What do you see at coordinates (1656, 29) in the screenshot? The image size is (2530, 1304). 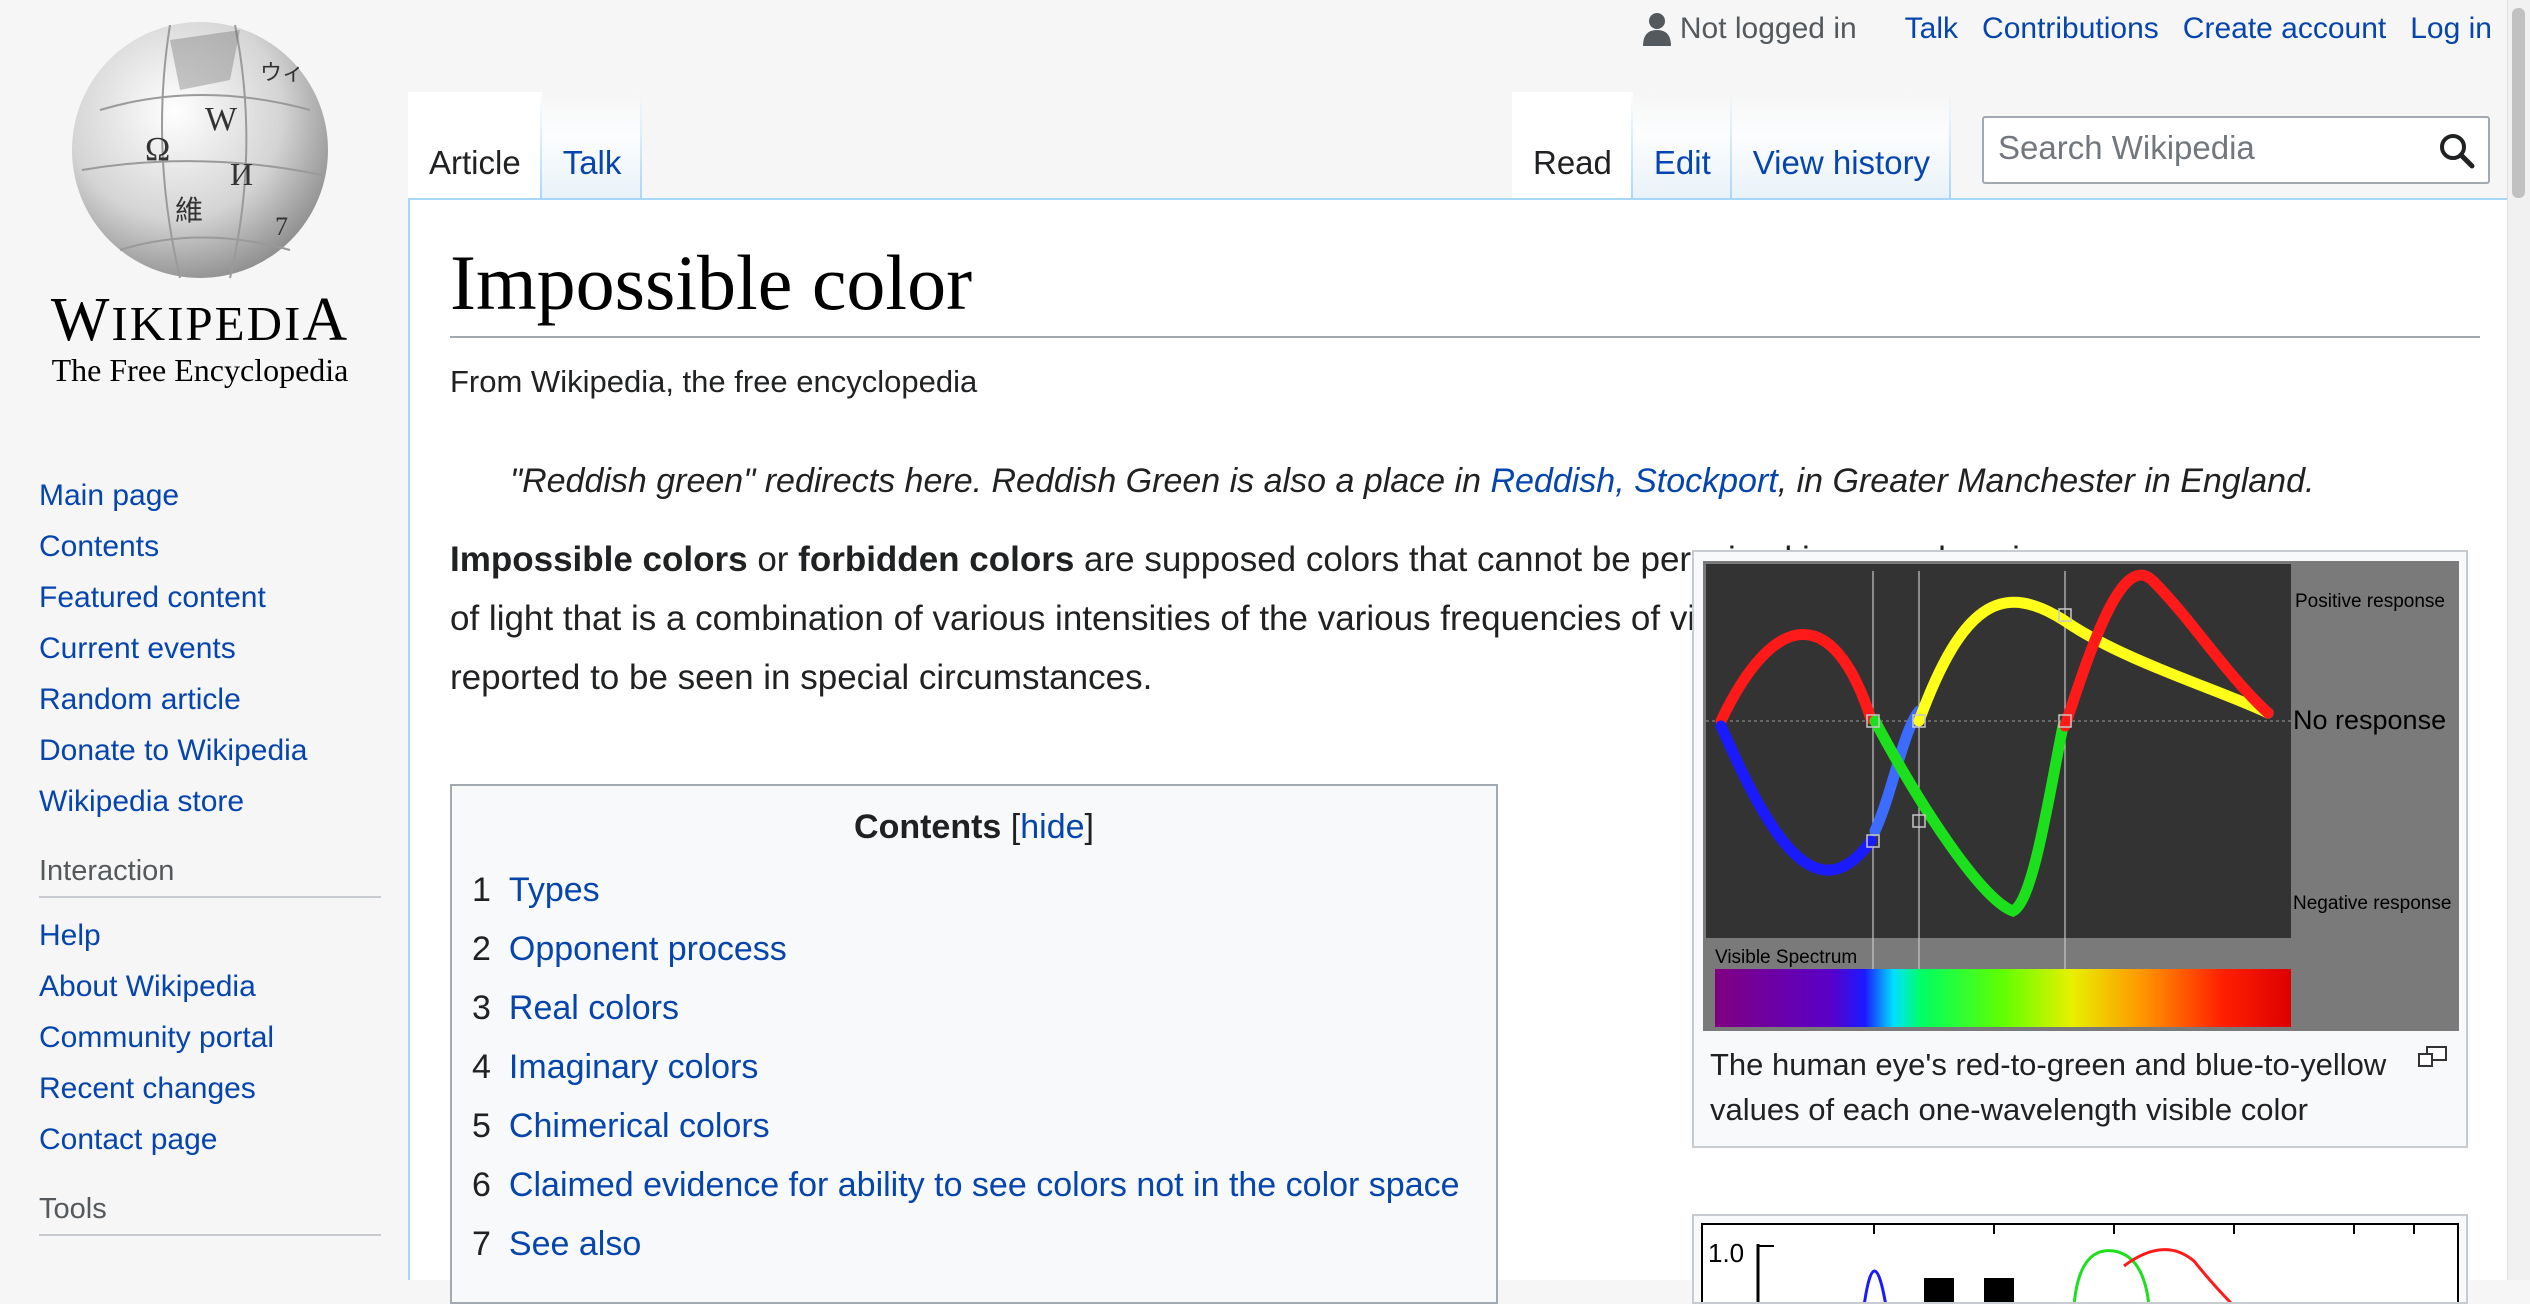 I see `user-icon` at bounding box center [1656, 29].